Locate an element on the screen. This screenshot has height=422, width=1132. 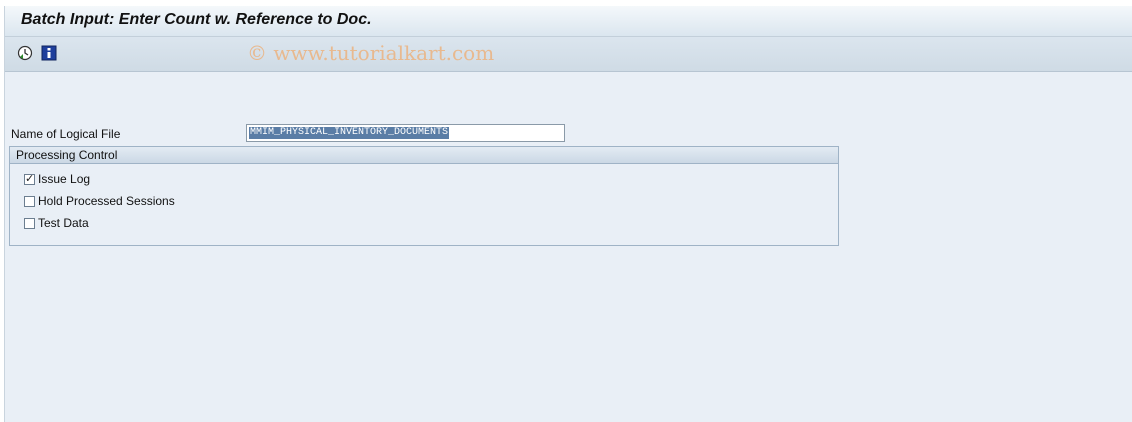
execute-clock-icon is located at coordinates (25, 53).